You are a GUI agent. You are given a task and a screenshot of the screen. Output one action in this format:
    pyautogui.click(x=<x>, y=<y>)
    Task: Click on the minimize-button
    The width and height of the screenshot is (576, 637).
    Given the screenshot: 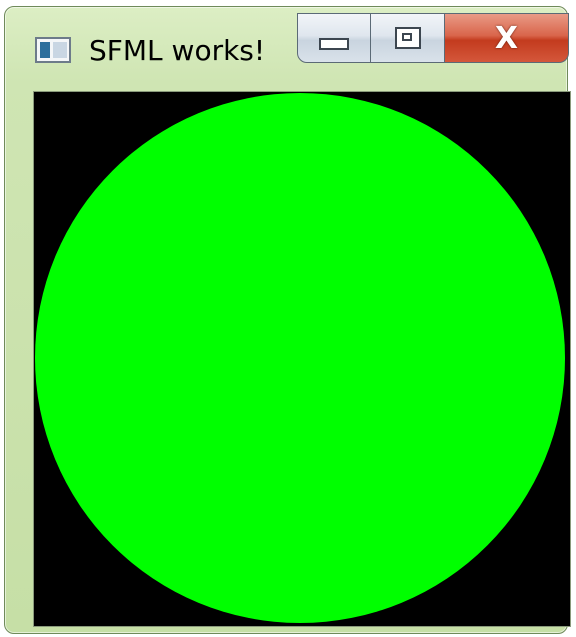 What is the action you would take?
    pyautogui.click(x=334, y=38)
    